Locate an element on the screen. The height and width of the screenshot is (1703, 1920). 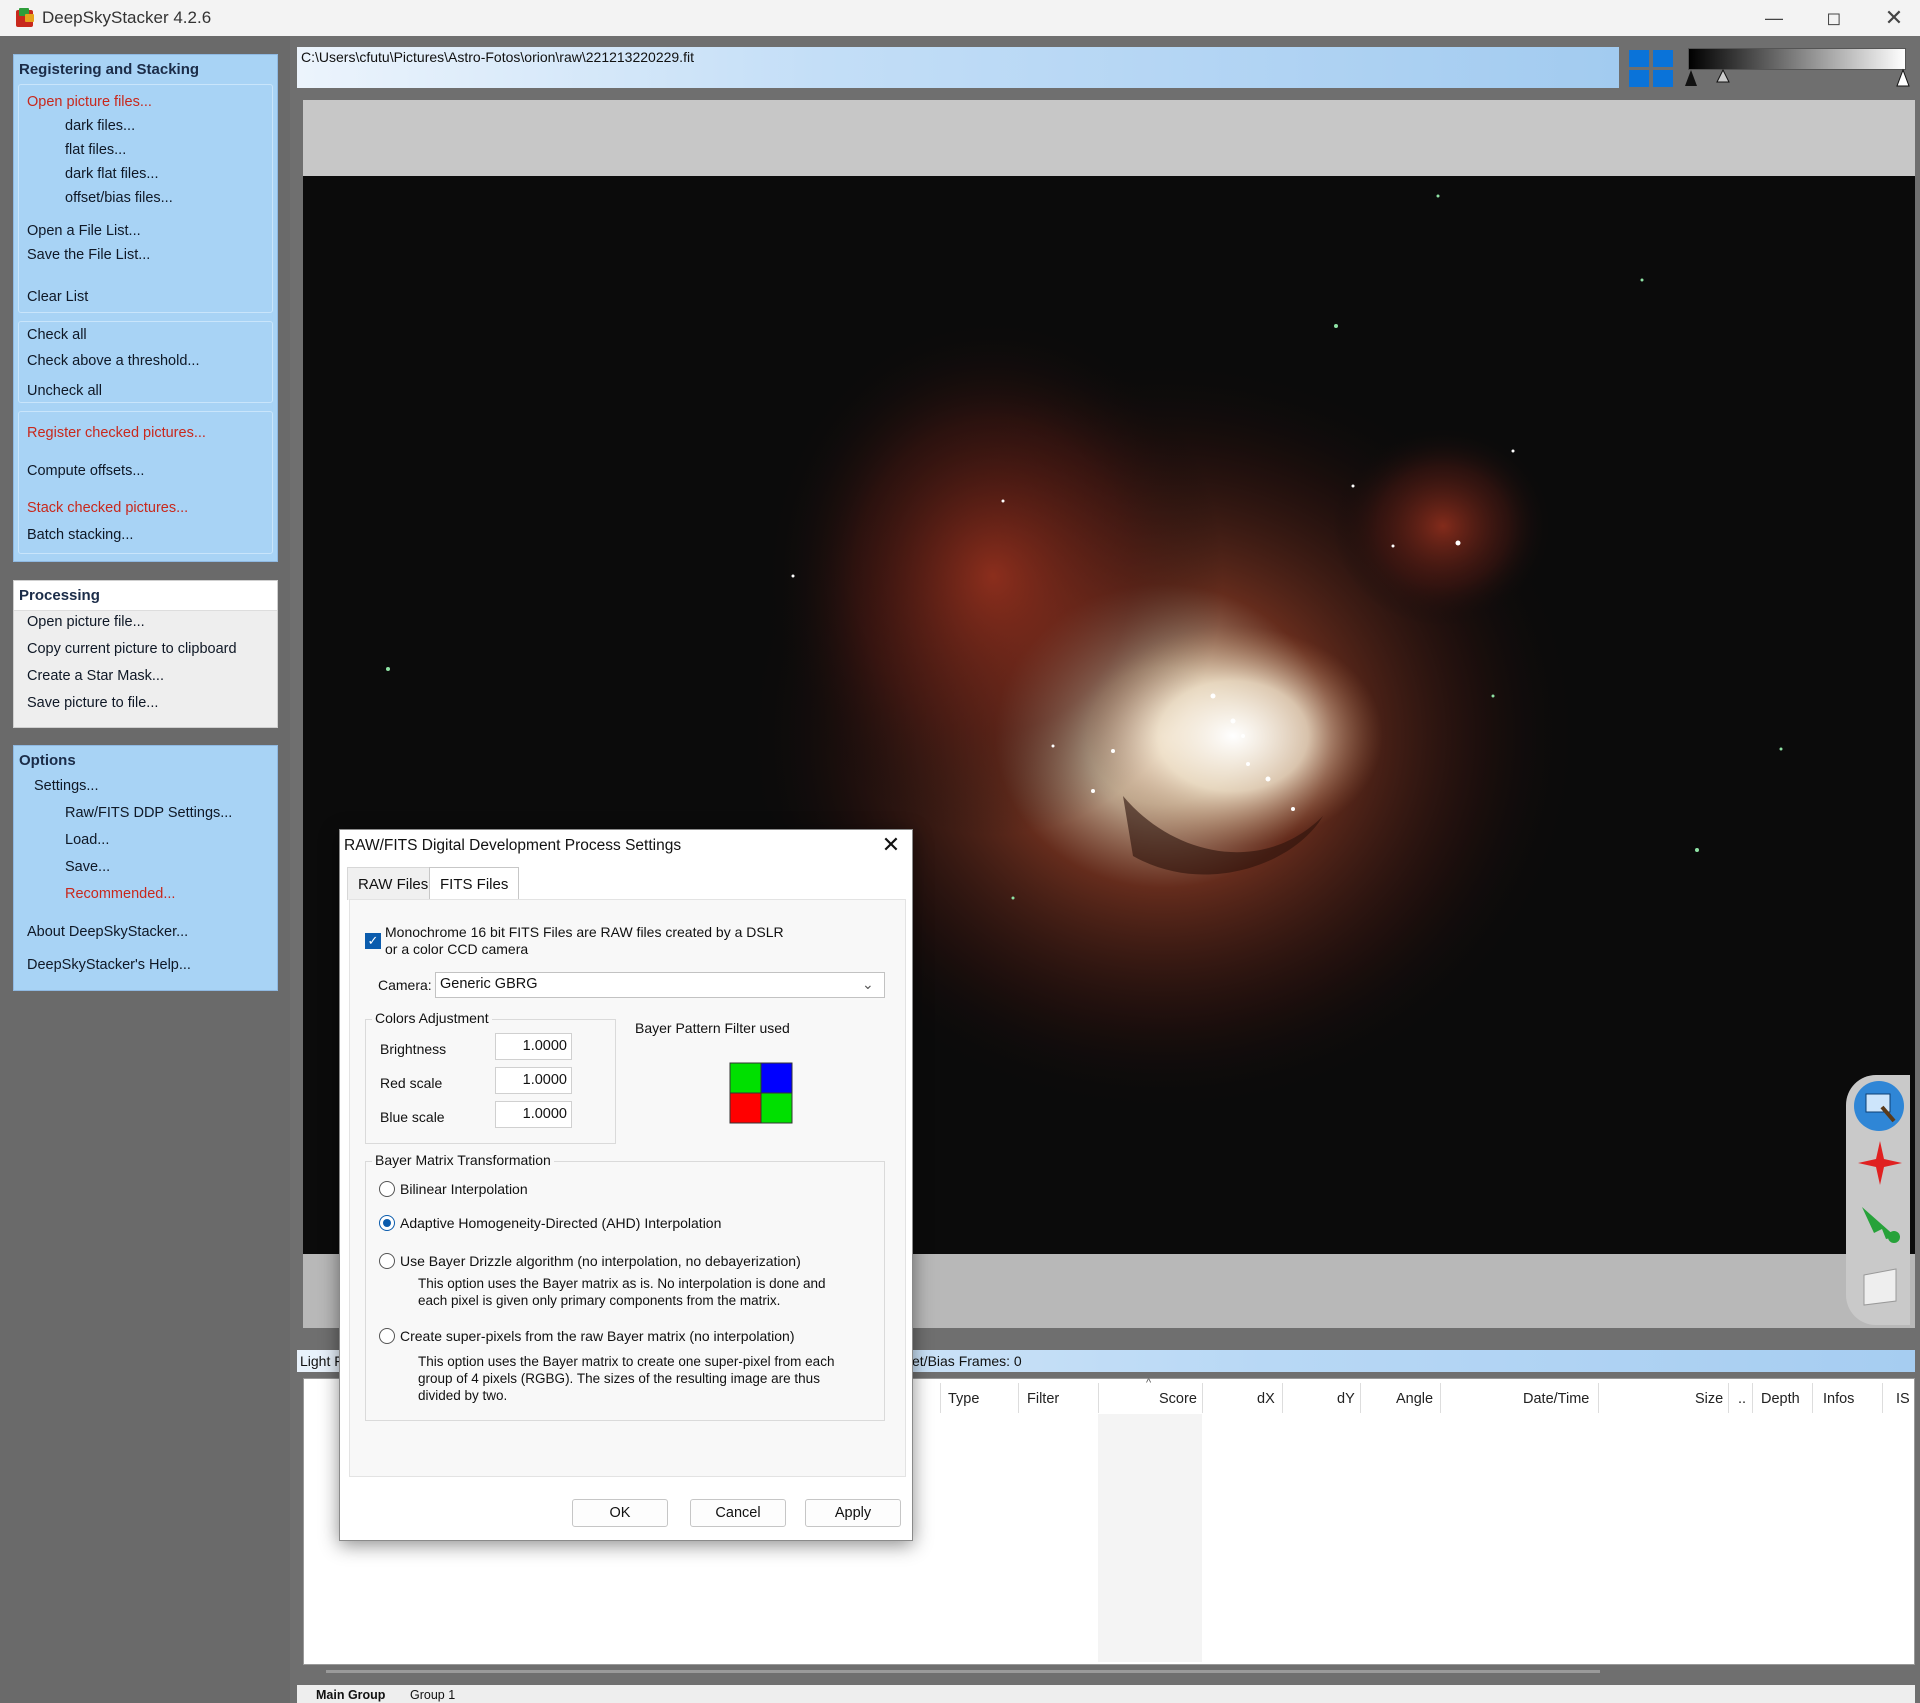
column-header-depth: Depth is located at coordinates (1780, 1399).